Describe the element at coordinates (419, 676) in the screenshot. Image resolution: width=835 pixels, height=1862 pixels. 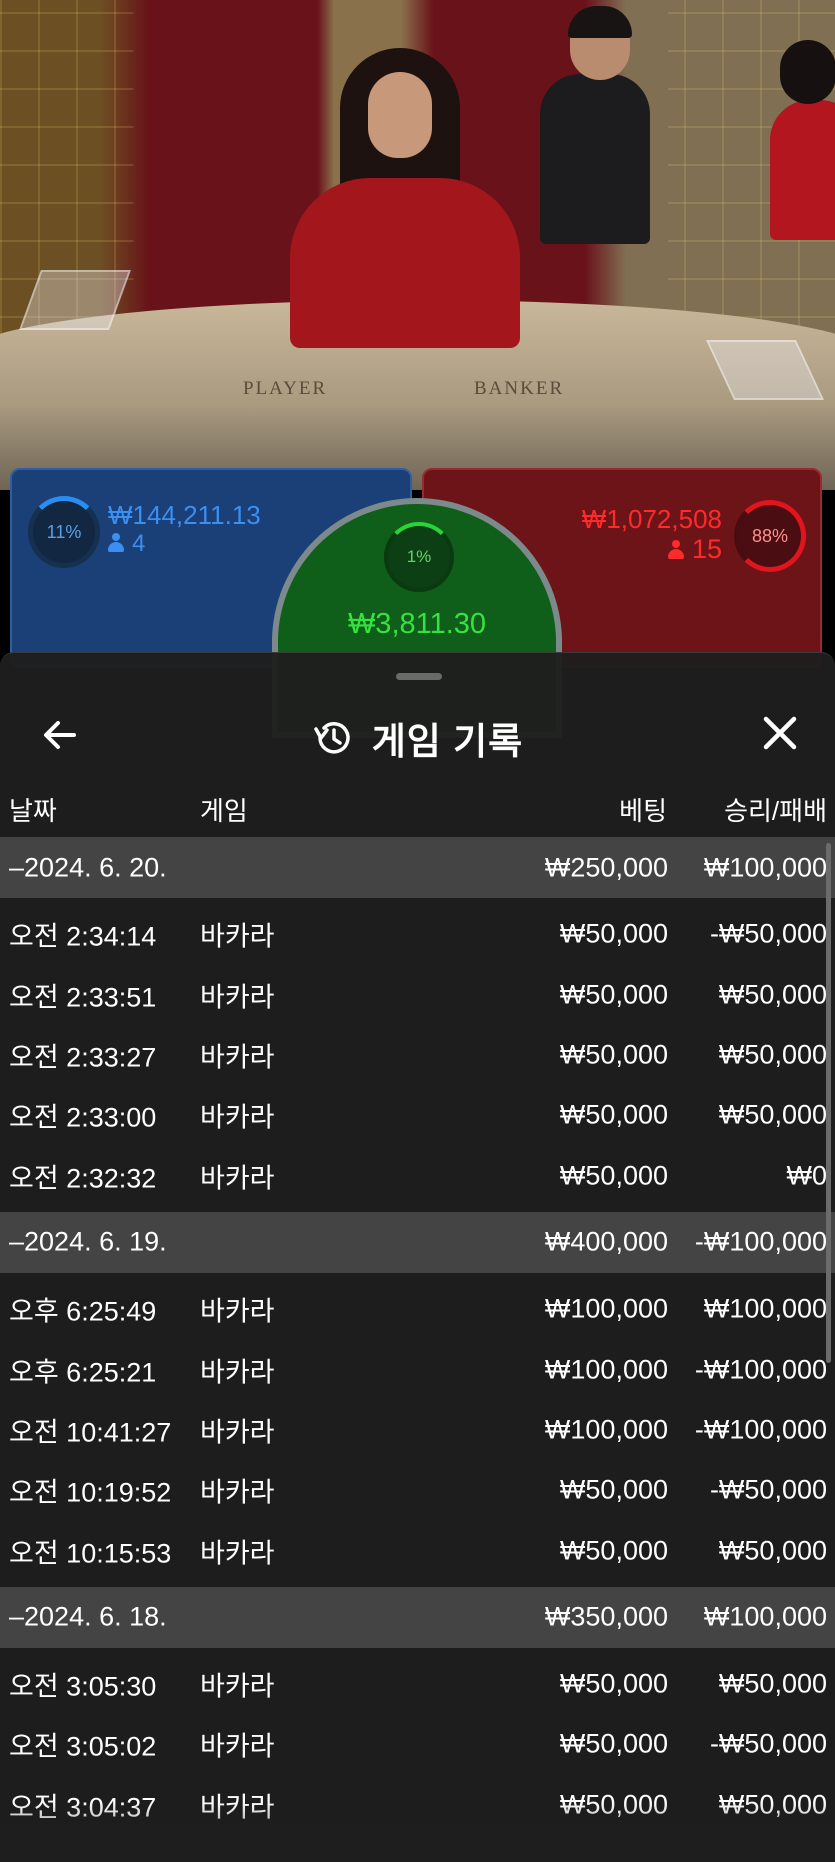
I see `sheet-grabber` at that location.